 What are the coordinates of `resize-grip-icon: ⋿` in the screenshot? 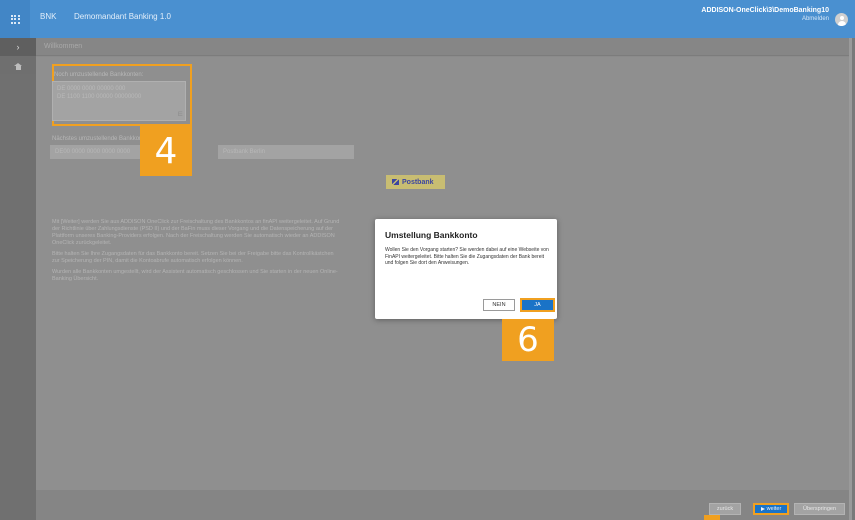 It's located at (180, 115).